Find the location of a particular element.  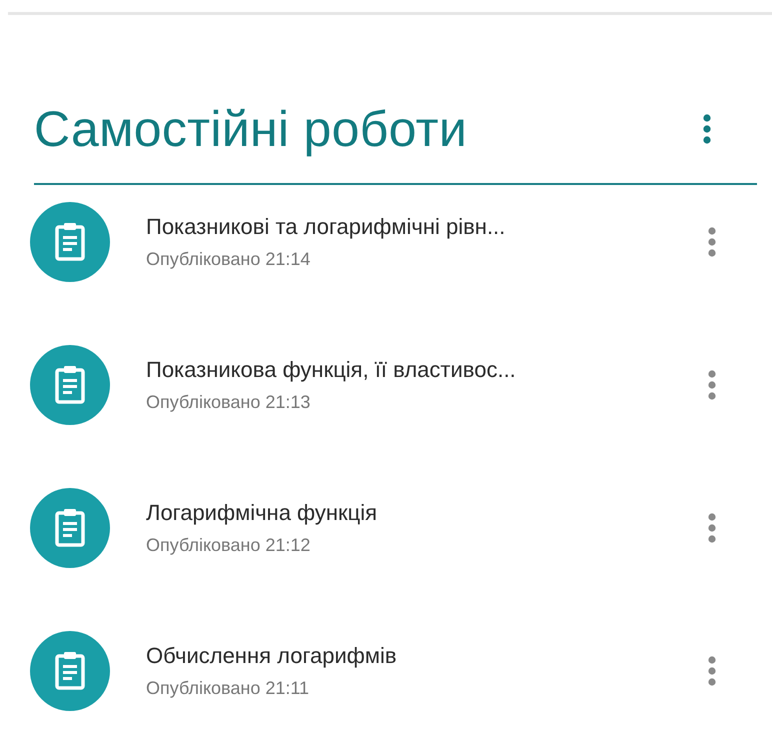

published-time: Опубліковано 21:12 is located at coordinates (229, 545).